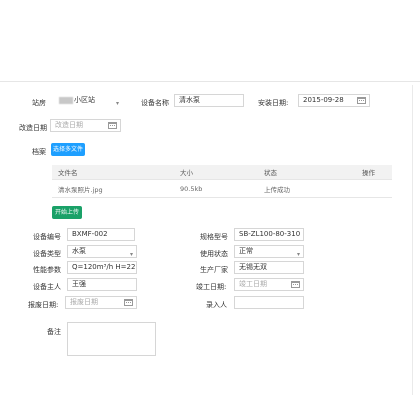 This screenshot has width=420, height=420. What do you see at coordinates (39, 103) in the screenshot?
I see `station-label: 站房` at bounding box center [39, 103].